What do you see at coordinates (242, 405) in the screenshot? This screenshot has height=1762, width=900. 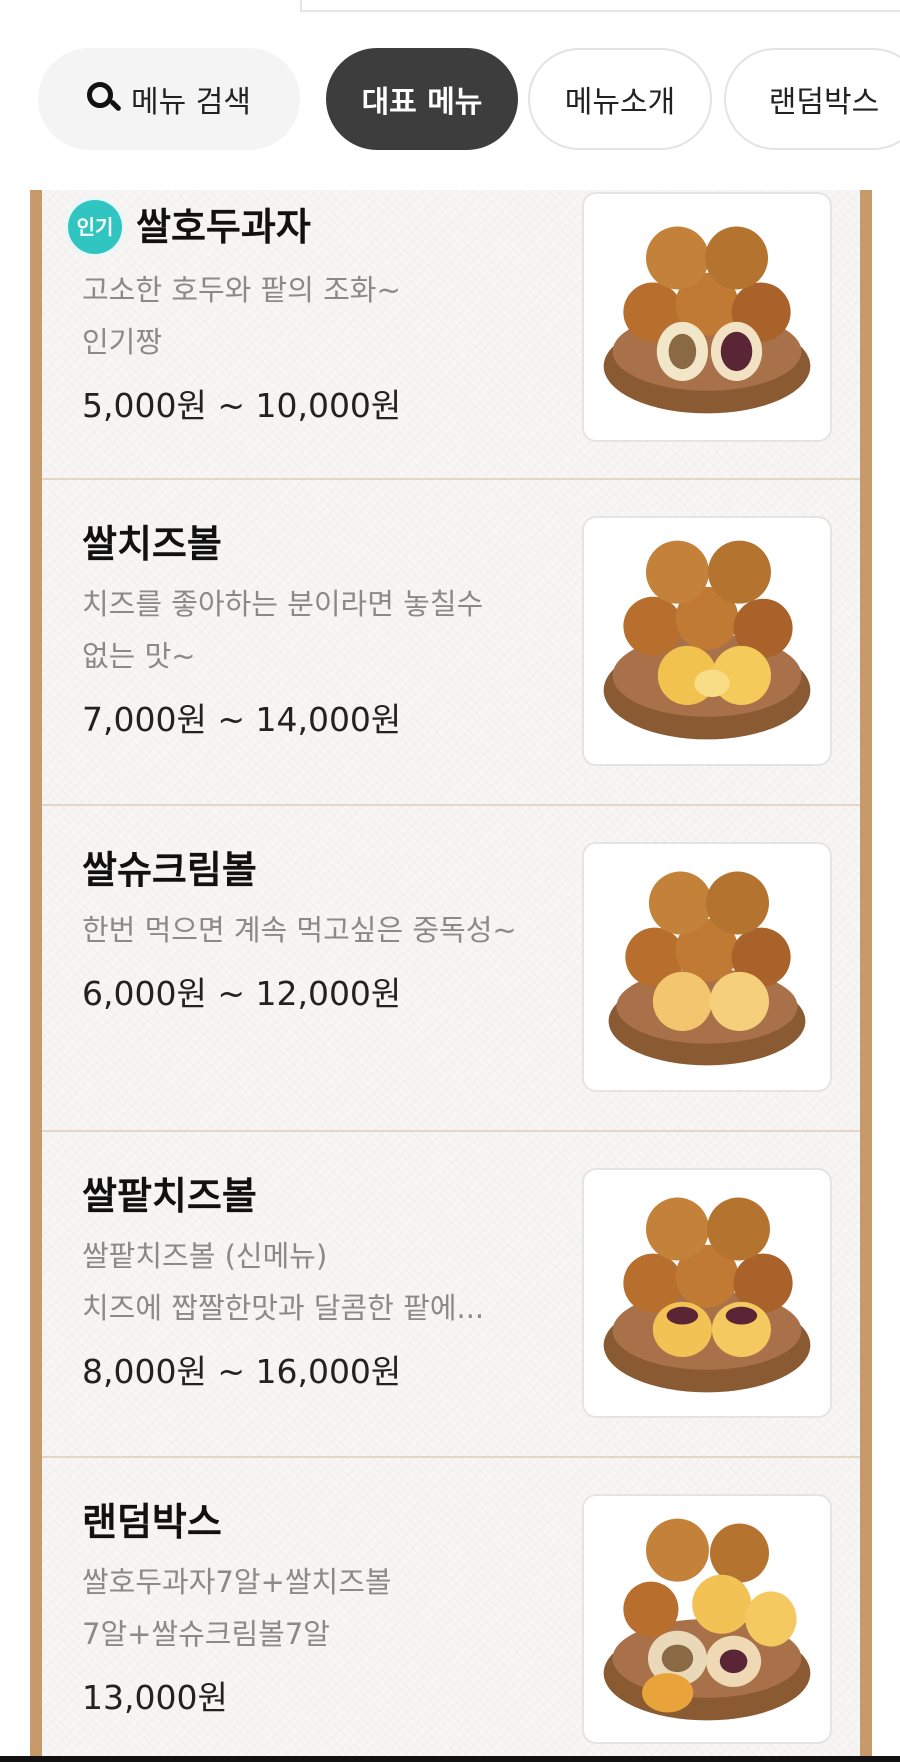 I see `menu-item-price: 5,000원 ~ 10,000원` at bounding box center [242, 405].